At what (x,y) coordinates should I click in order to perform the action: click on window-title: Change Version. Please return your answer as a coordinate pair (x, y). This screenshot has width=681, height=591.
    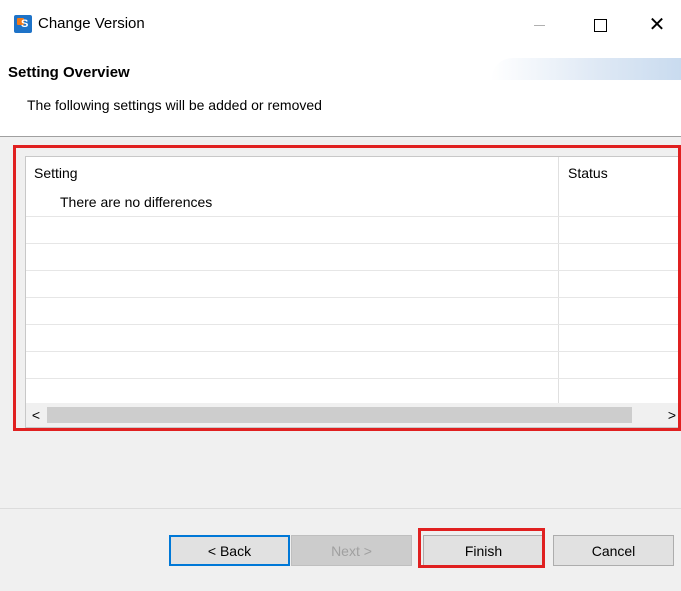
    Looking at the image, I should click on (91, 23).